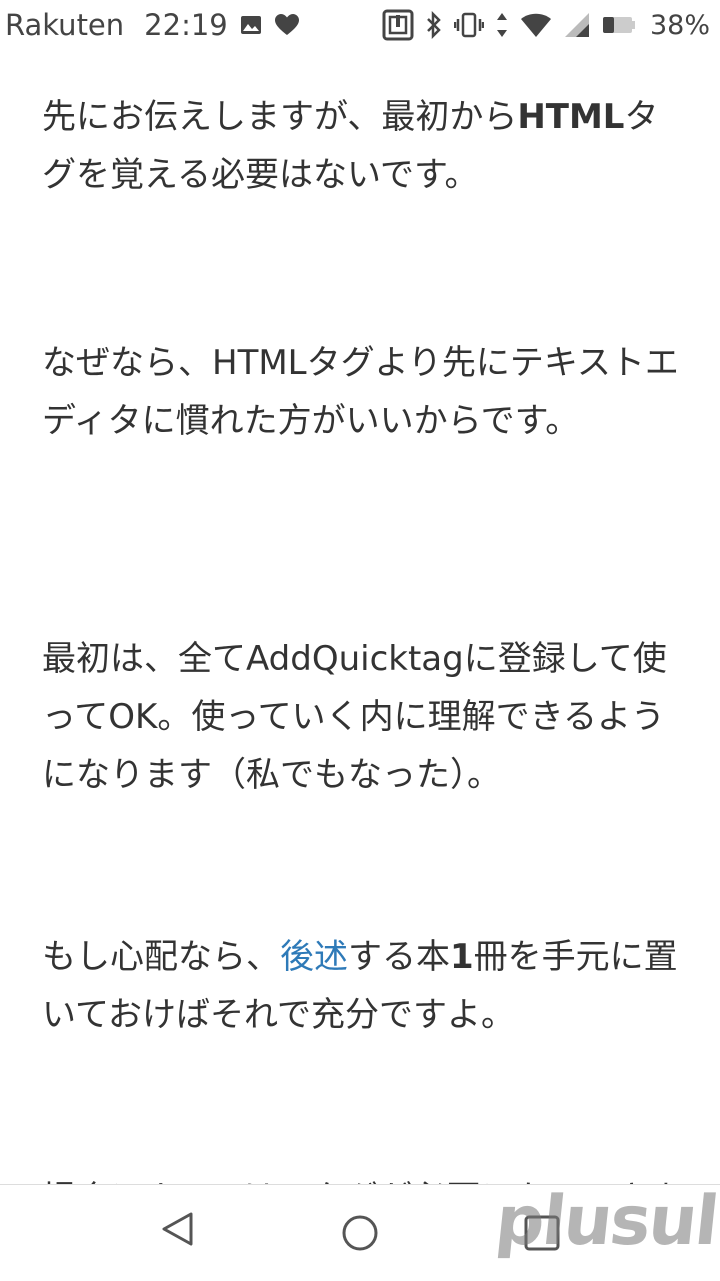  Describe the element at coordinates (434, 25) in the screenshot. I see `bluetooth-icon` at that location.